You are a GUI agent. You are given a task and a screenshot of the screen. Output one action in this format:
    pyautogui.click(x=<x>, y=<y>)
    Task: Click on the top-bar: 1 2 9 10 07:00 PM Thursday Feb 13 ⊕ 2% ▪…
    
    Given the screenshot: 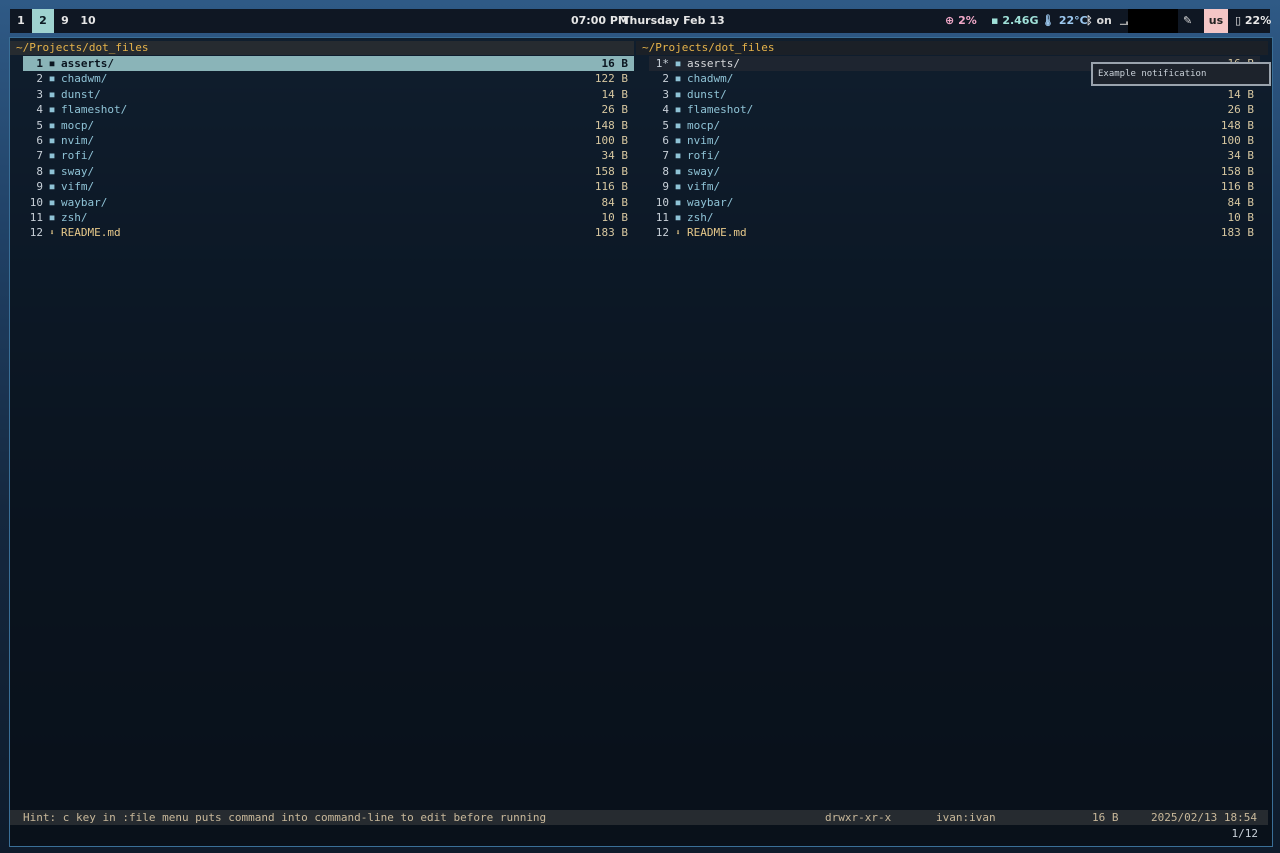 What is the action you would take?
    pyautogui.click(x=641, y=21)
    